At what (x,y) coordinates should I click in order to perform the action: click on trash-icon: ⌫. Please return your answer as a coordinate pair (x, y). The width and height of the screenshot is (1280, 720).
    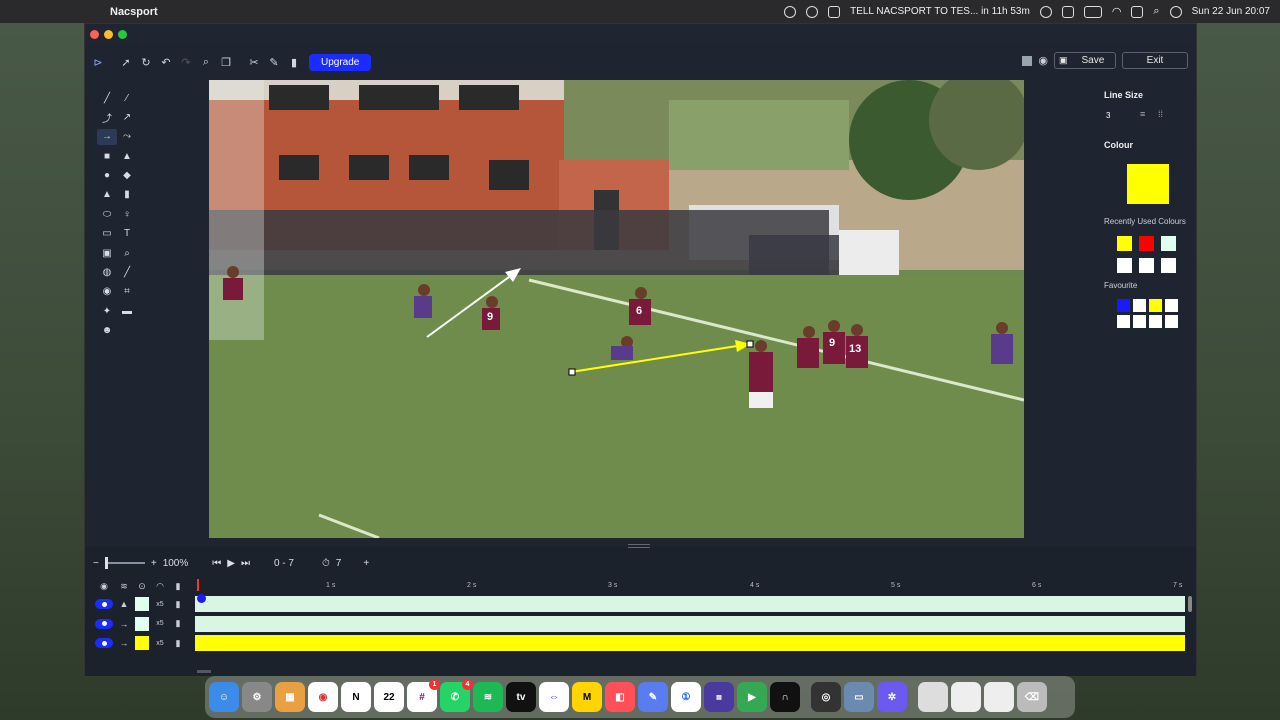
    Looking at the image, I should click on (1032, 697).